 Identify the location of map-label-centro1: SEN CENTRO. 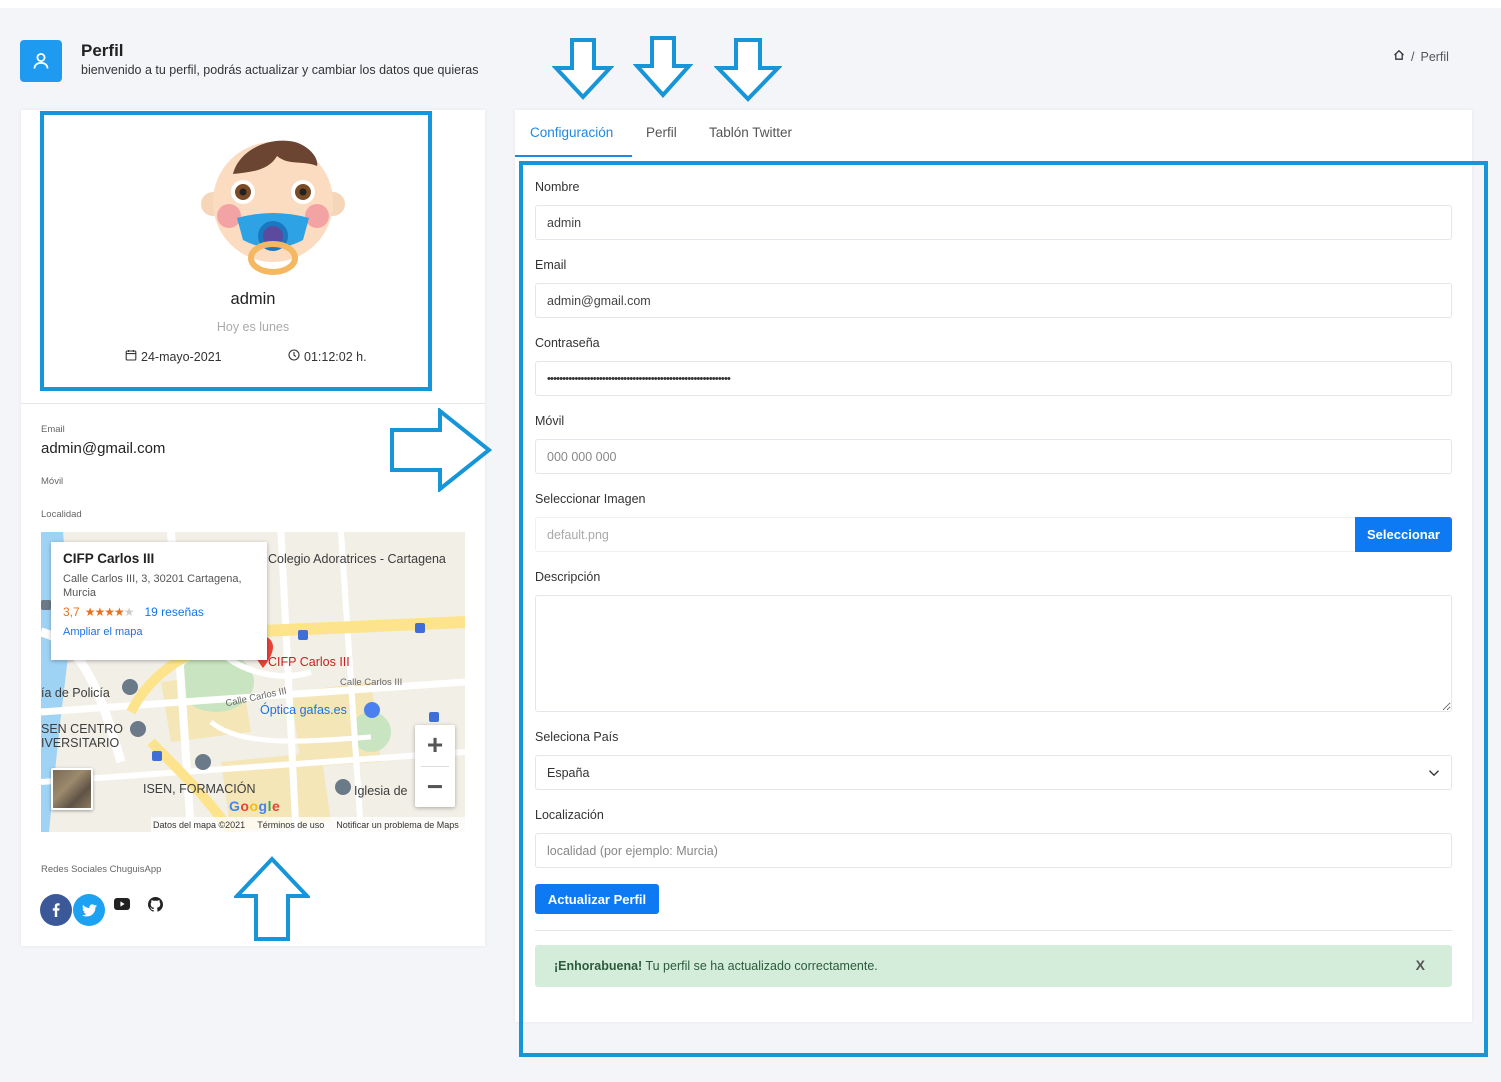
(82, 729).